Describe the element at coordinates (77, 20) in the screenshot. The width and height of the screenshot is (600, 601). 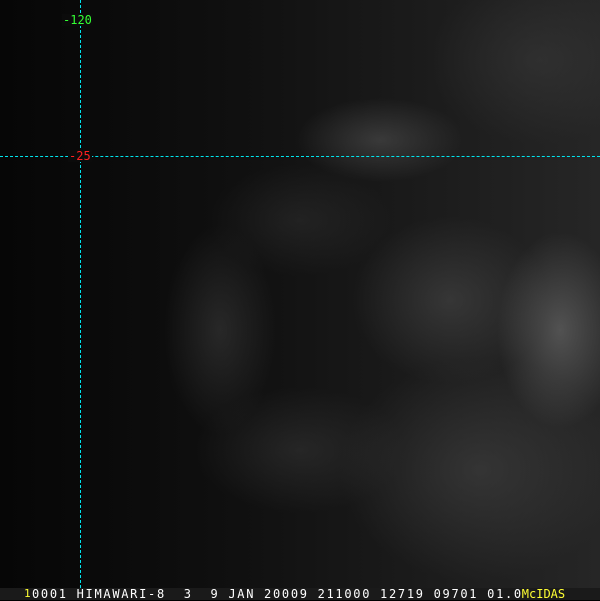
I see `longitude-label: -120` at that location.